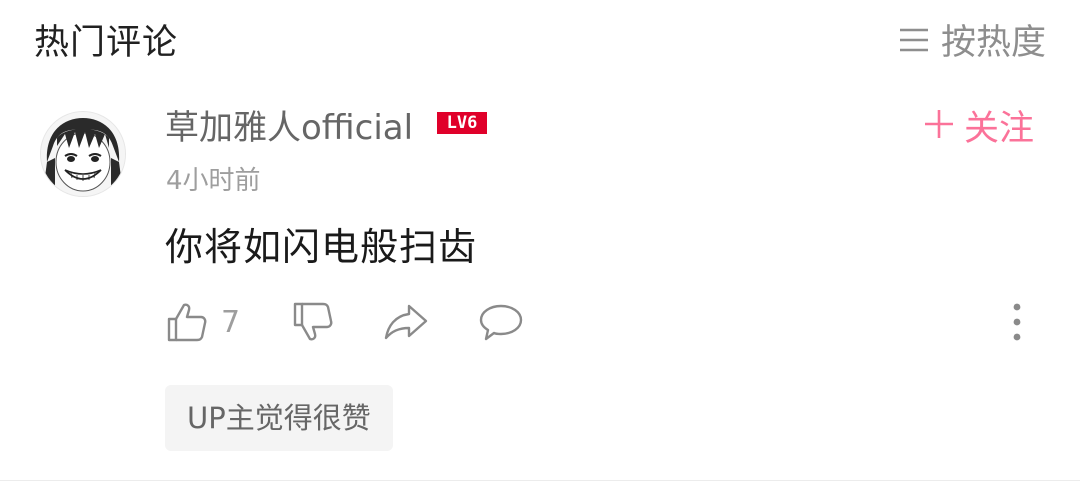  What do you see at coordinates (939, 126) in the screenshot?
I see `plus-icon` at bounding box center [939, 126].